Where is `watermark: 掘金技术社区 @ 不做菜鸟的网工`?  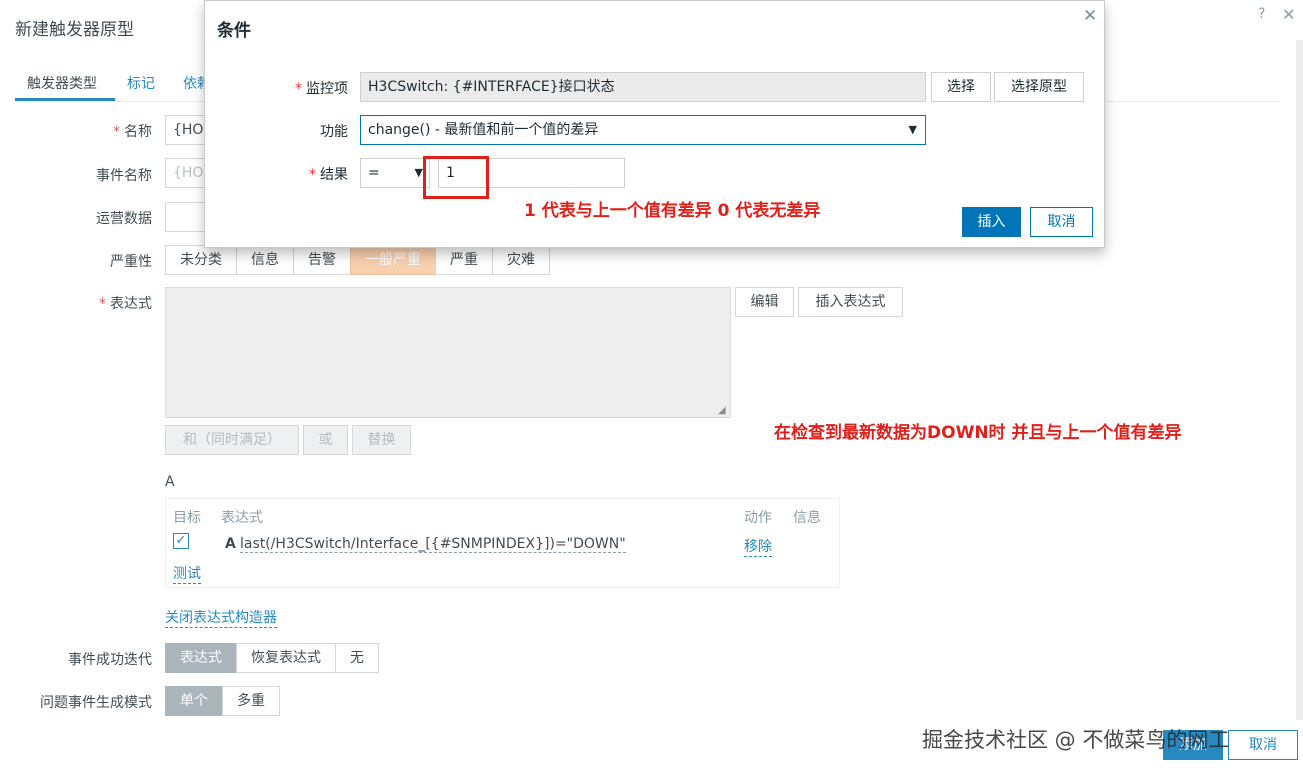 watermark: 掘金技术社区 @ 不做菜鸟的网工 is located at coordinates (1076, 740).